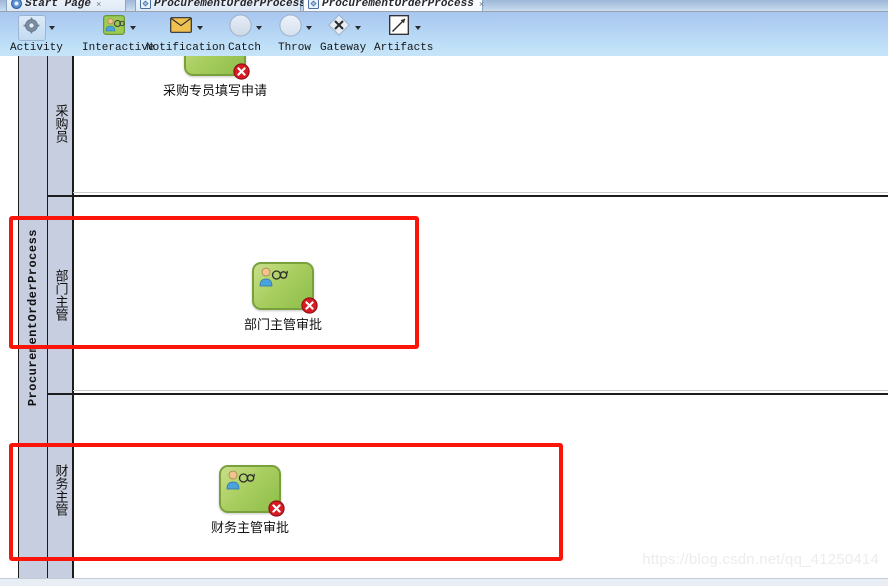 The image size is (888, 586). I want to click on notification-button, so click(181, 28).